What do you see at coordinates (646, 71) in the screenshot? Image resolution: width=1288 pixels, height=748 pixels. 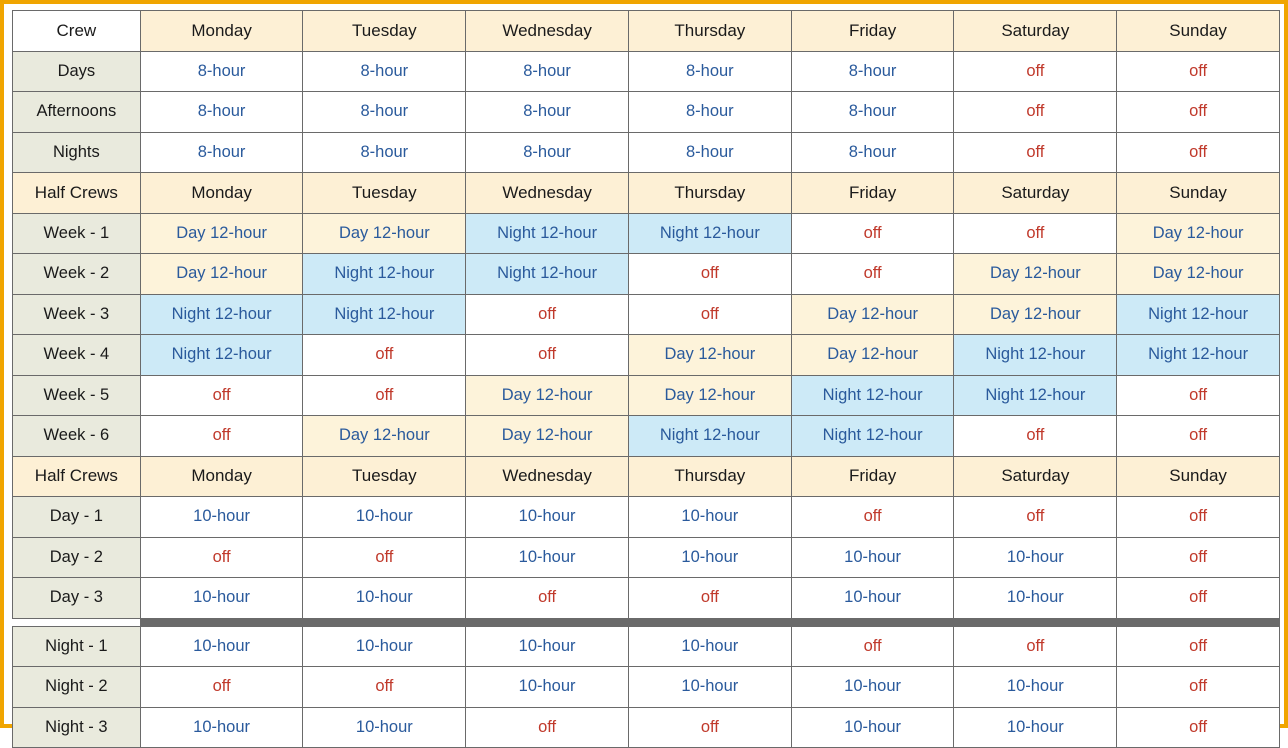 I see `table-row: Days 8-hour 8-hour 8-hour 8-hour 8-hour off off` at bounding box center [646, 71].